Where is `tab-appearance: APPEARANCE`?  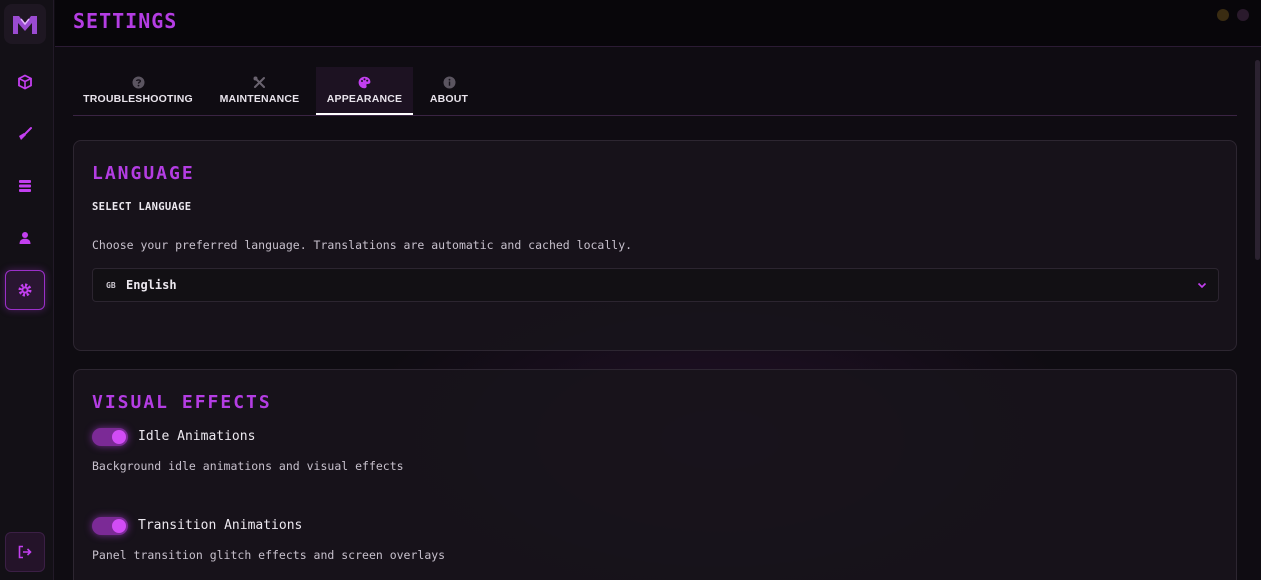
tab-appearance: APPEARANCE is located at coordinates (364, 91).